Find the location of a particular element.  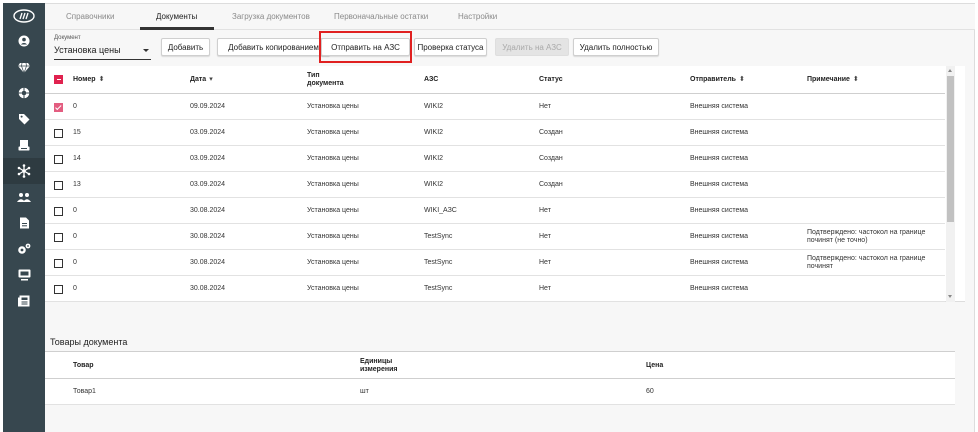

delete-on-azs-button: Удалить на АЗС is located at coordinates (532, 47).